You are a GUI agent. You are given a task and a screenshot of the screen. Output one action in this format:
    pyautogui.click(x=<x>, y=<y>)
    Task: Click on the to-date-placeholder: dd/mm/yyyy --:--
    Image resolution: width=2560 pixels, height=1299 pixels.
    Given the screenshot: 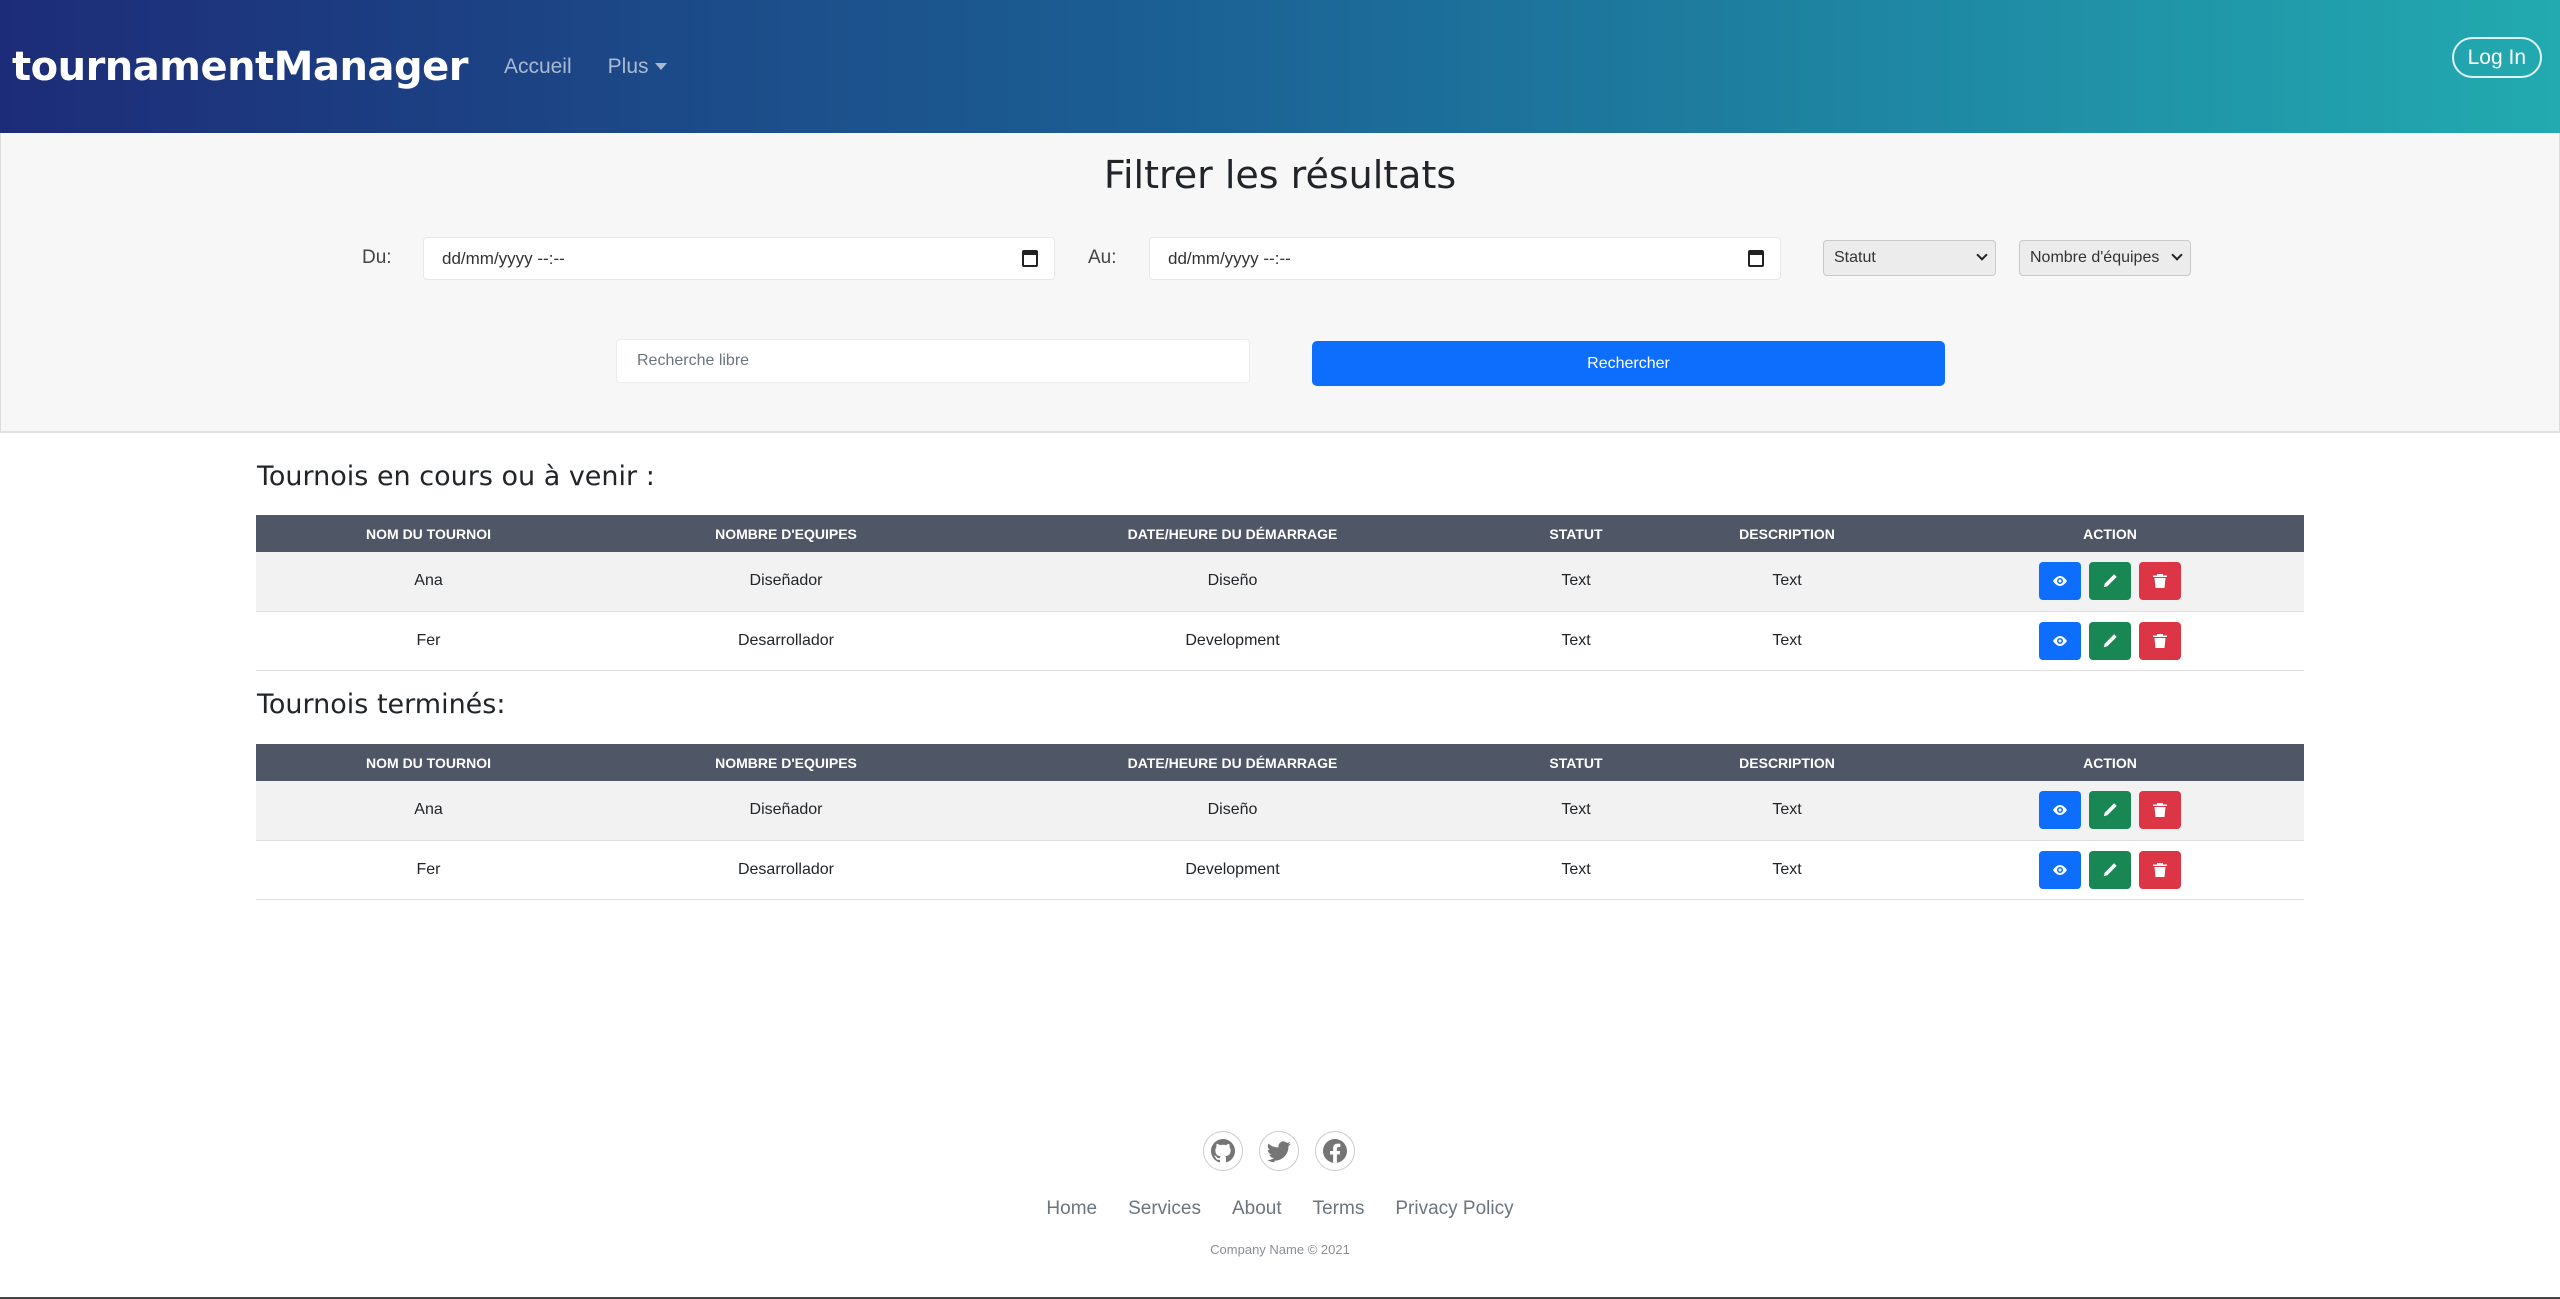 What is the action you would take?
    pyautogui.click(x=1229, y=258)
    